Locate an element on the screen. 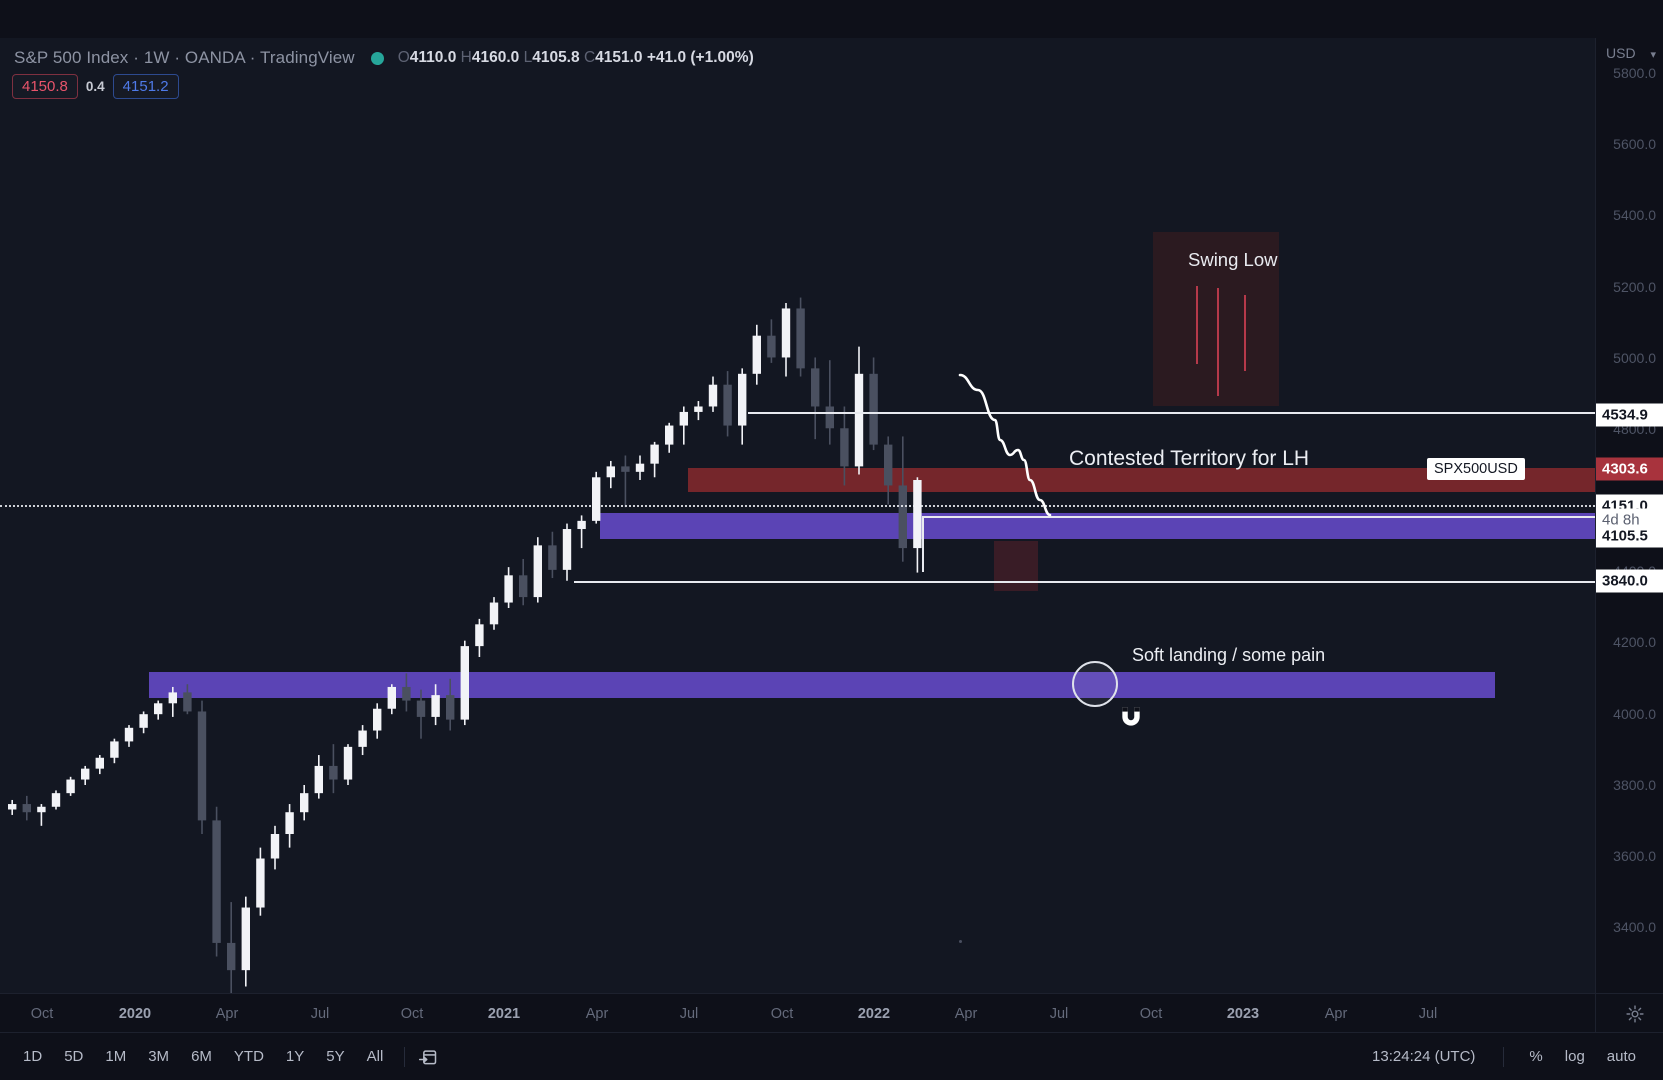 Image resolution: width=1663 pixels, height=1080 pixels. auto-scale-button: auto is located at coordinates (1621, 1056).